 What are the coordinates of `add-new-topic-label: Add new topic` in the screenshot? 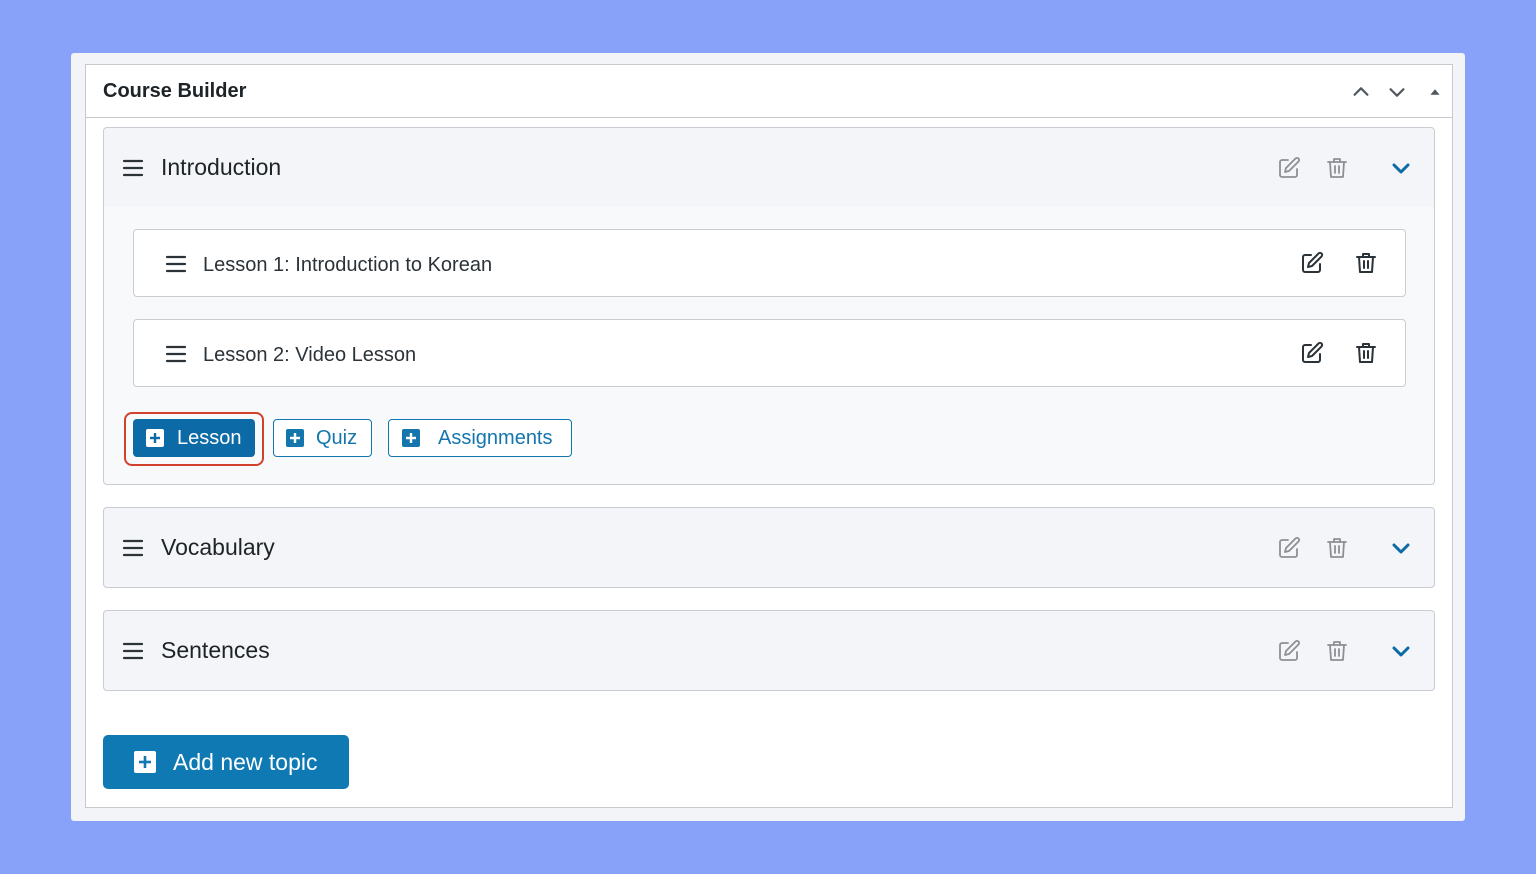 It's located at (245, 762).